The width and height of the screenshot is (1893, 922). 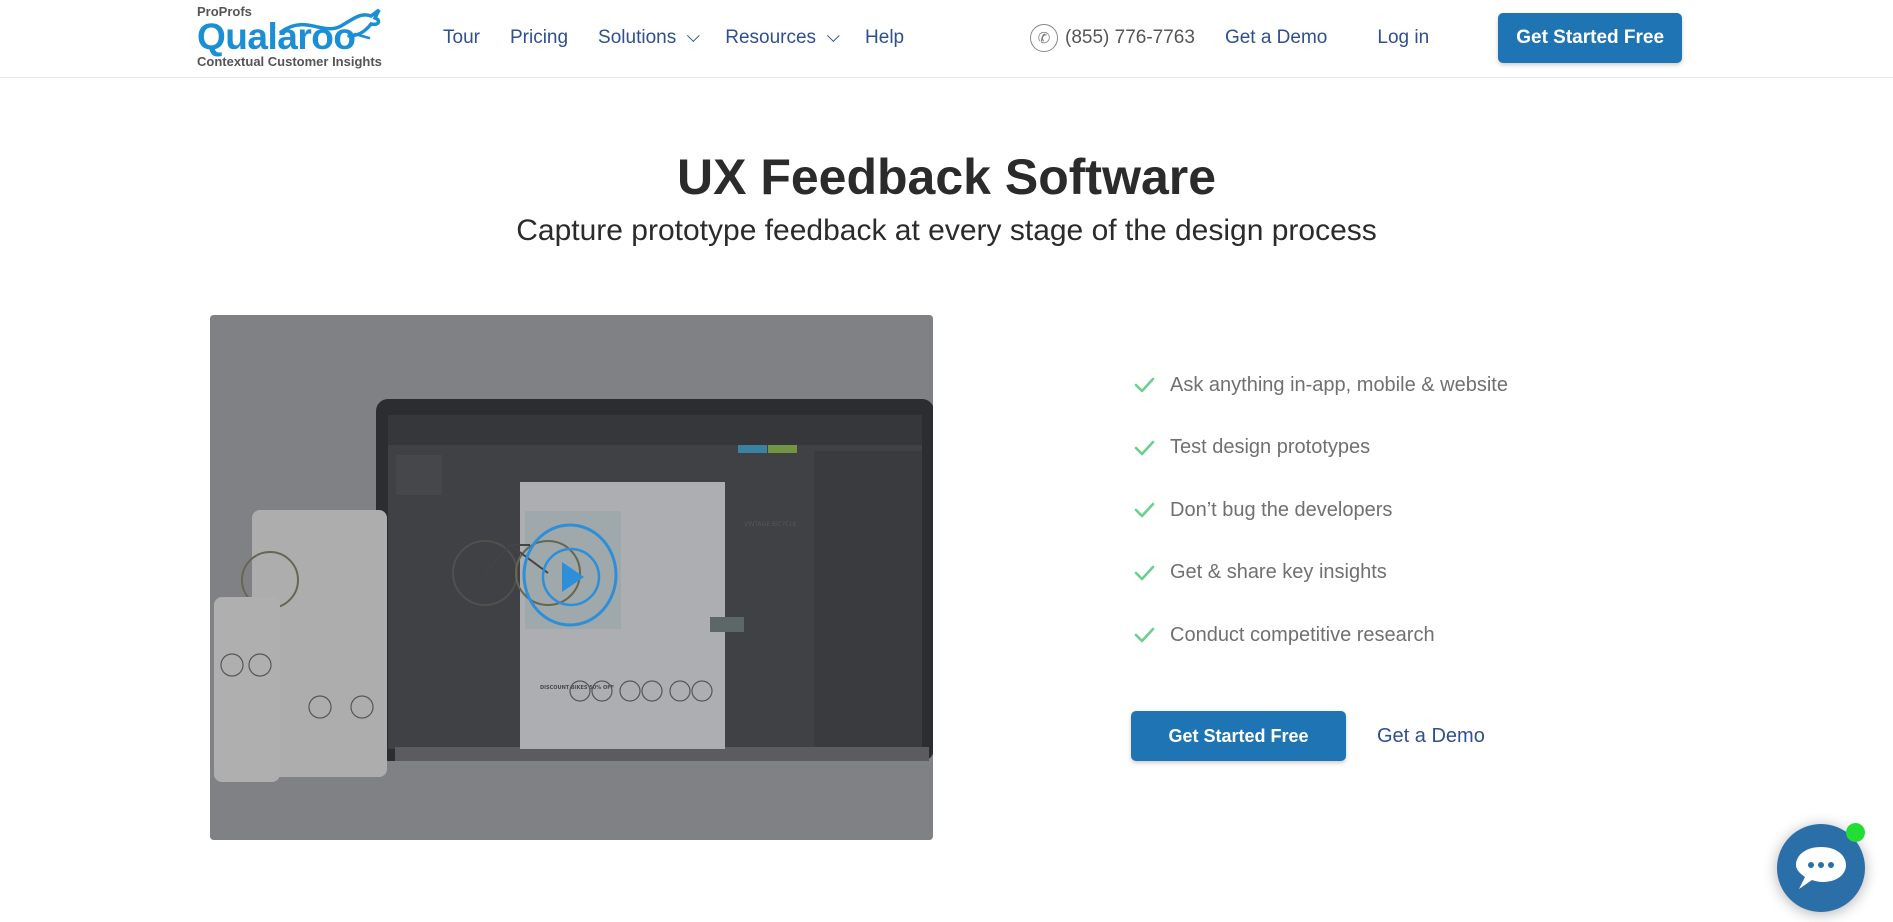 I want to click on nav-pricing: Pricing, so click(x=539, y=38).